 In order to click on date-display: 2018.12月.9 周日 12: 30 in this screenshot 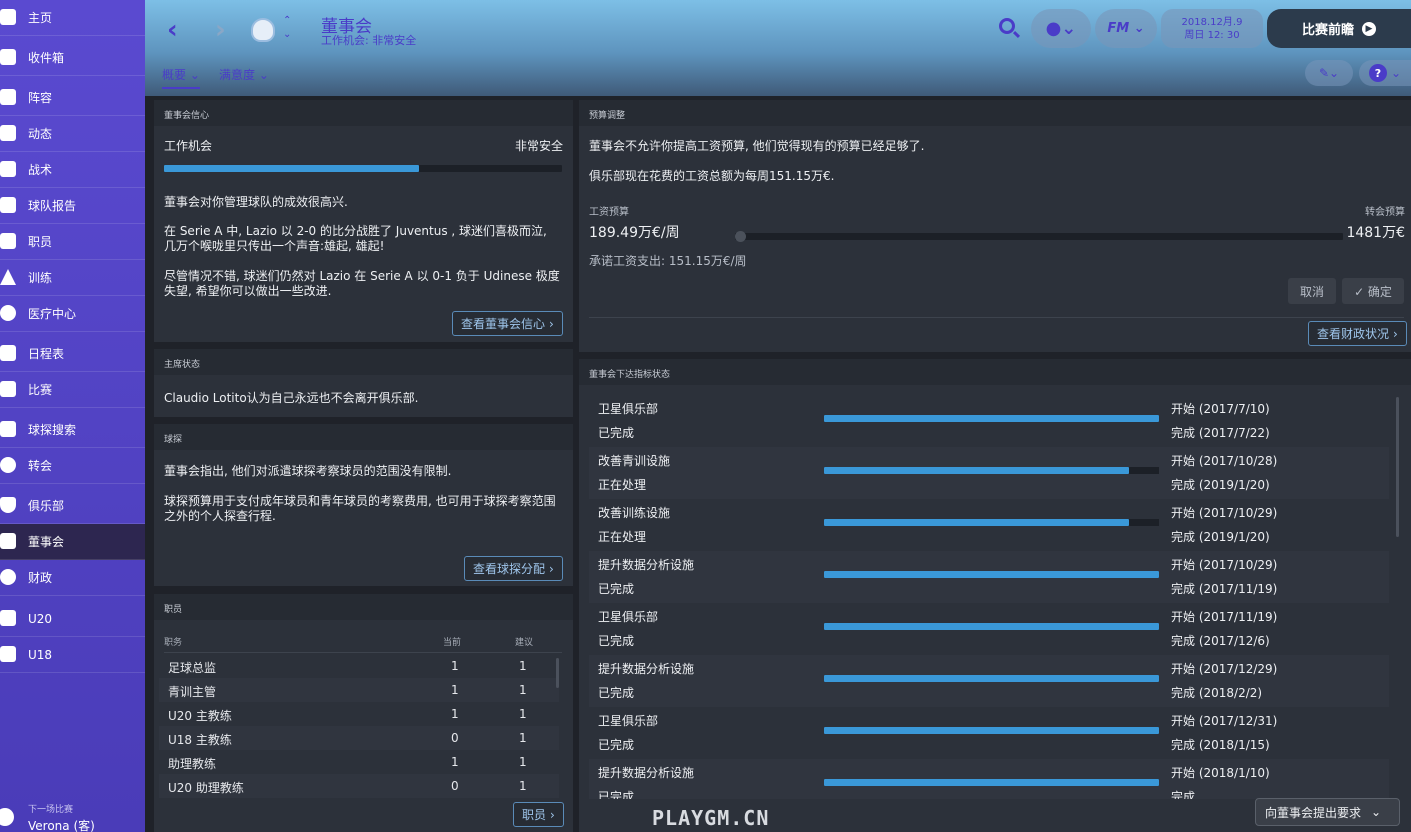, I will do `click(1212, 28)`.